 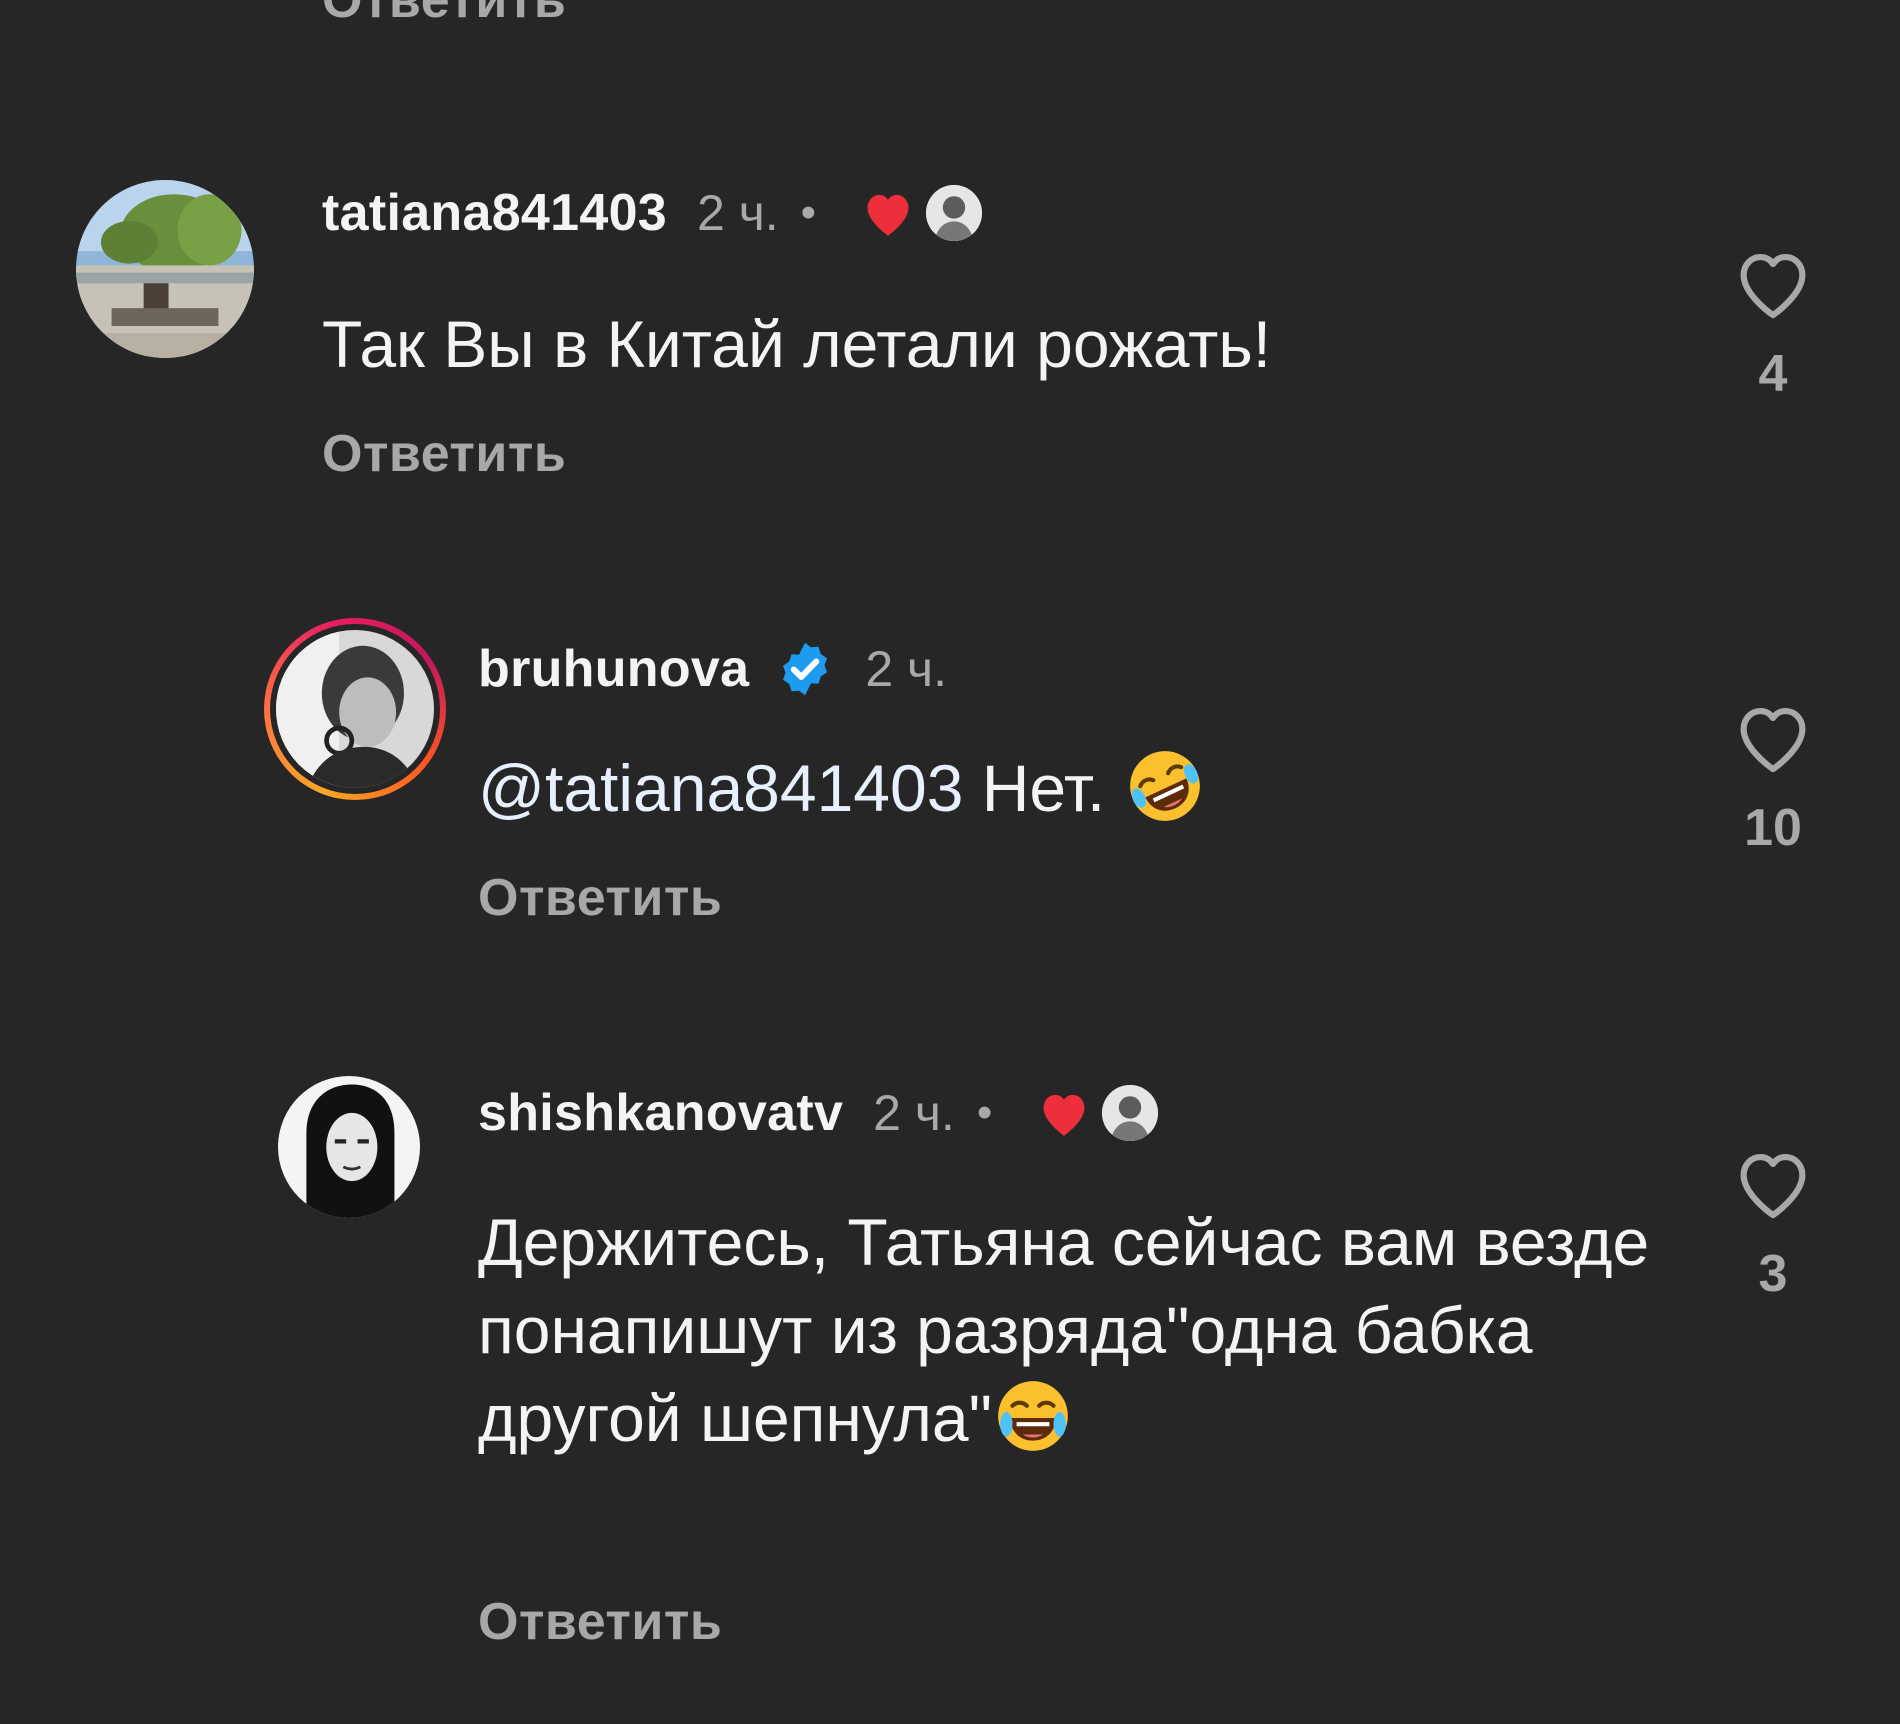 I want to click on landscape-photo-icon, so click(x=165, y=269).